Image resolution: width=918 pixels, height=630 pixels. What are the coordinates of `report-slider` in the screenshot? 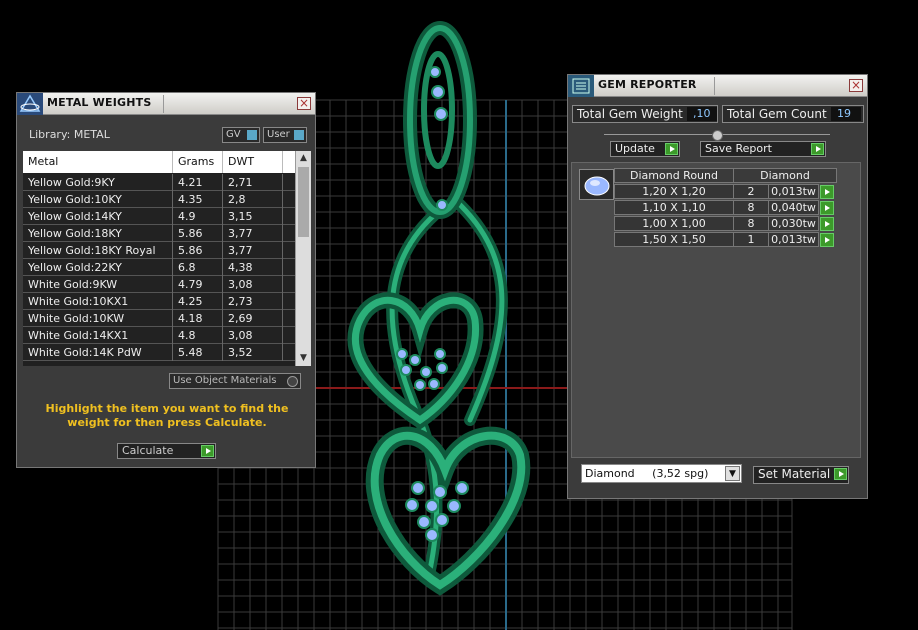 It's located at (717, 135).